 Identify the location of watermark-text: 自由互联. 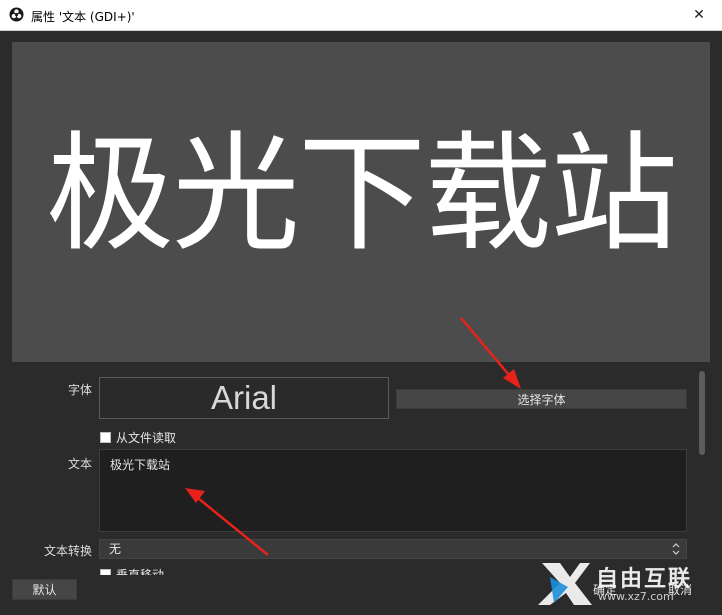
(644, 579).